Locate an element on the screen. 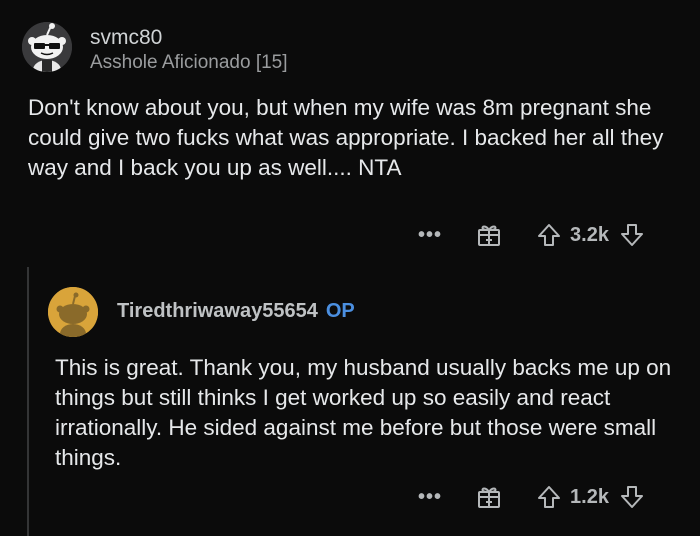 Image resolution: width=700 pixels, height=536 pixels. reply-actions: ••• 1.2k is located at coordinates (531, 497).